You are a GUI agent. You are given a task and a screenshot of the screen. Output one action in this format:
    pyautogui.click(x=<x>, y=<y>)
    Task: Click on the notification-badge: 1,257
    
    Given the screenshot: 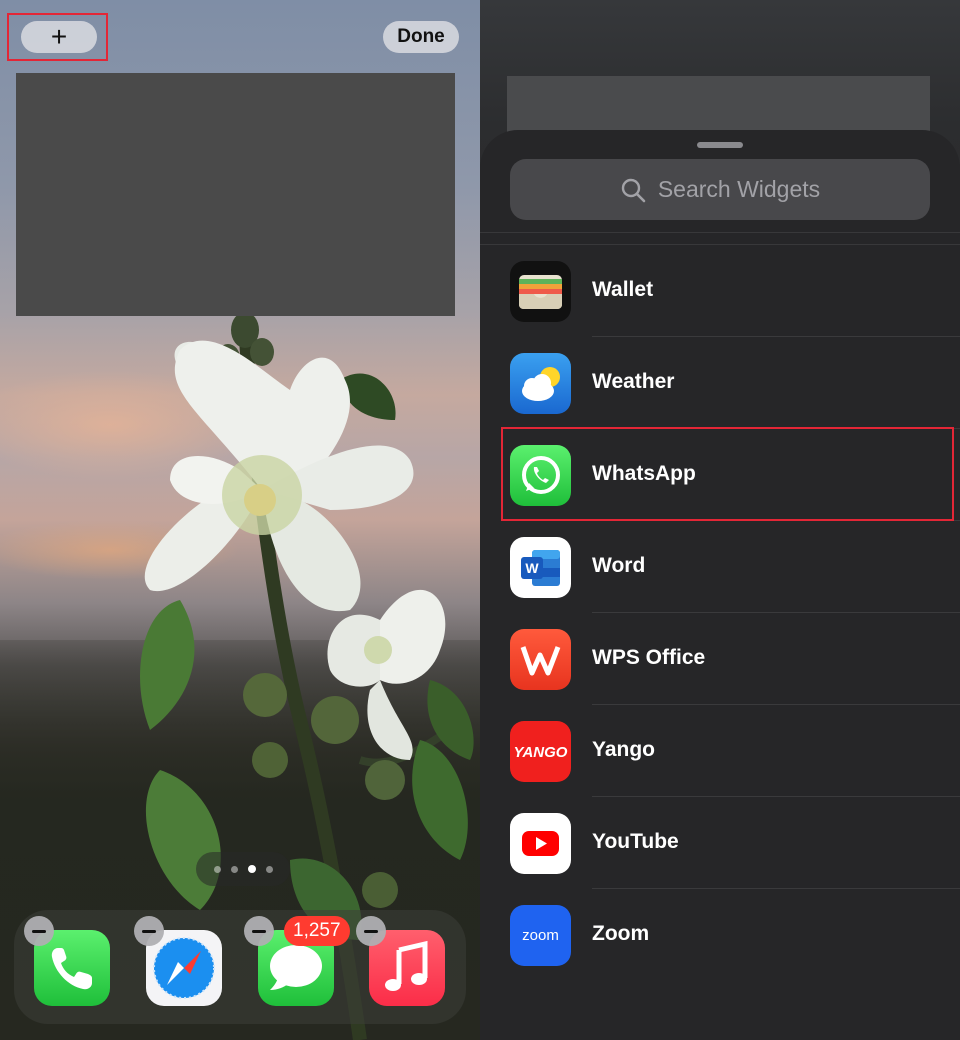 What is the action you would take?
    pyautogui.click(x=317, y=931)
    